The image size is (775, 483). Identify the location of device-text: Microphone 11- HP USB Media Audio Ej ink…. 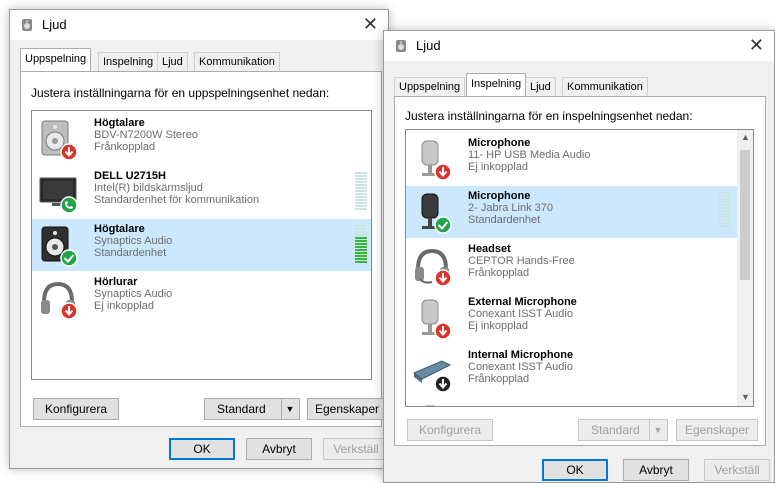
(529, 155).